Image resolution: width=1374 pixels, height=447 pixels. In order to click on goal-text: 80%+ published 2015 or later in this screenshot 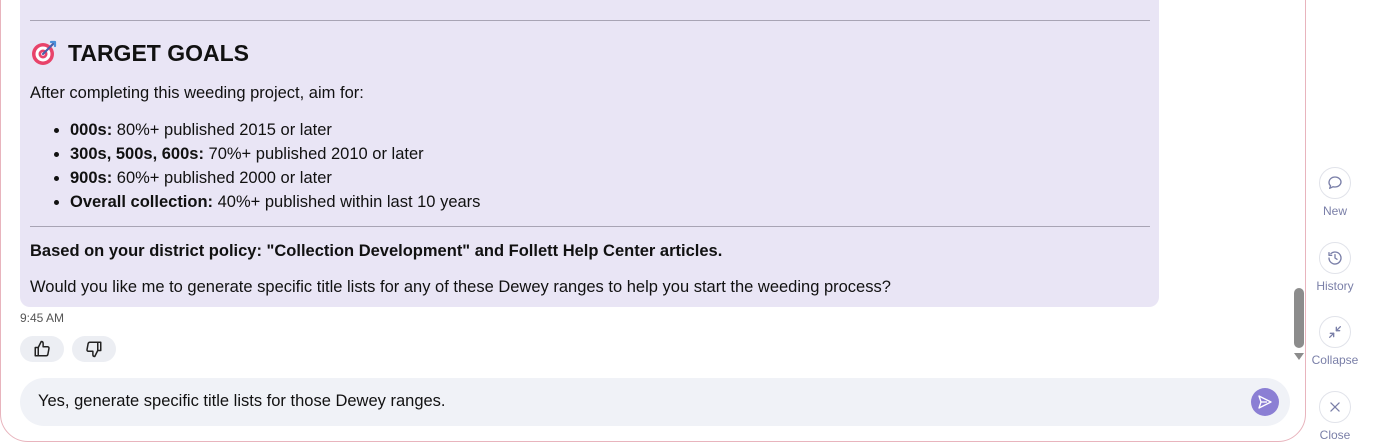, I will do `click(222, 130)`.